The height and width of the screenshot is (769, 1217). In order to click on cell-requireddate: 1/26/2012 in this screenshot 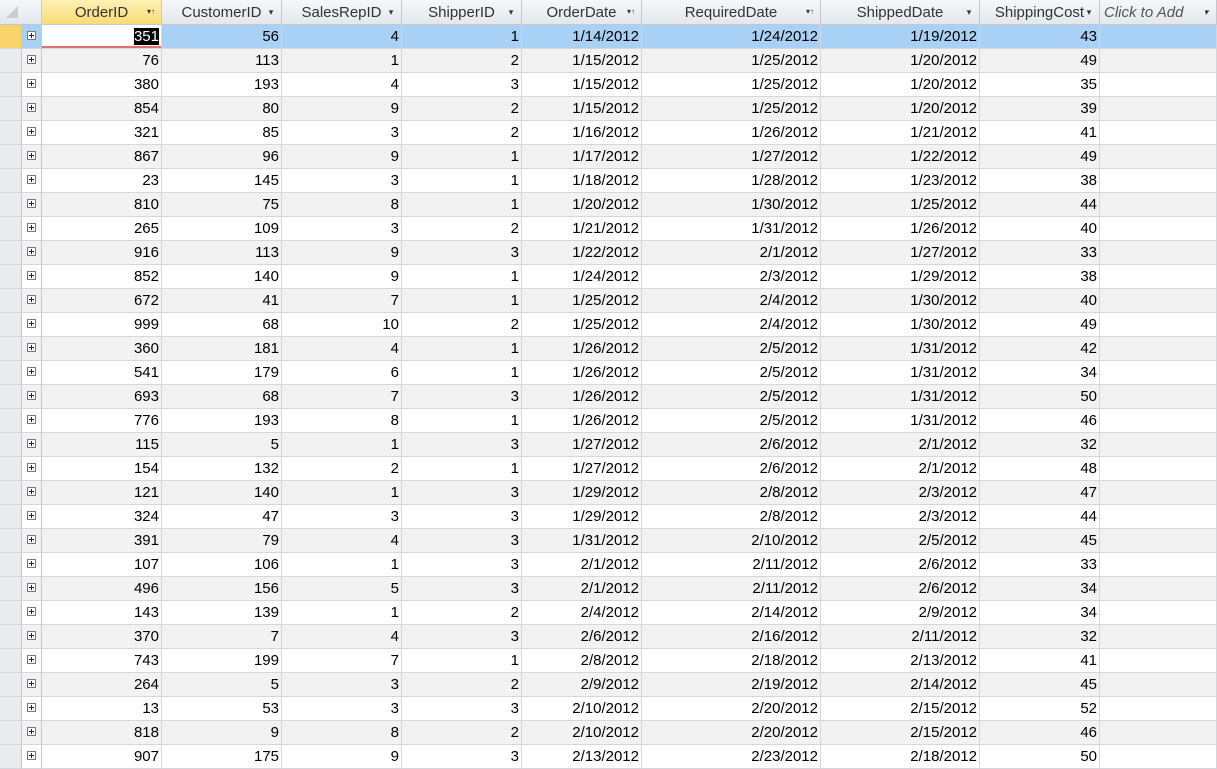, I will do `click(731, 133)`.